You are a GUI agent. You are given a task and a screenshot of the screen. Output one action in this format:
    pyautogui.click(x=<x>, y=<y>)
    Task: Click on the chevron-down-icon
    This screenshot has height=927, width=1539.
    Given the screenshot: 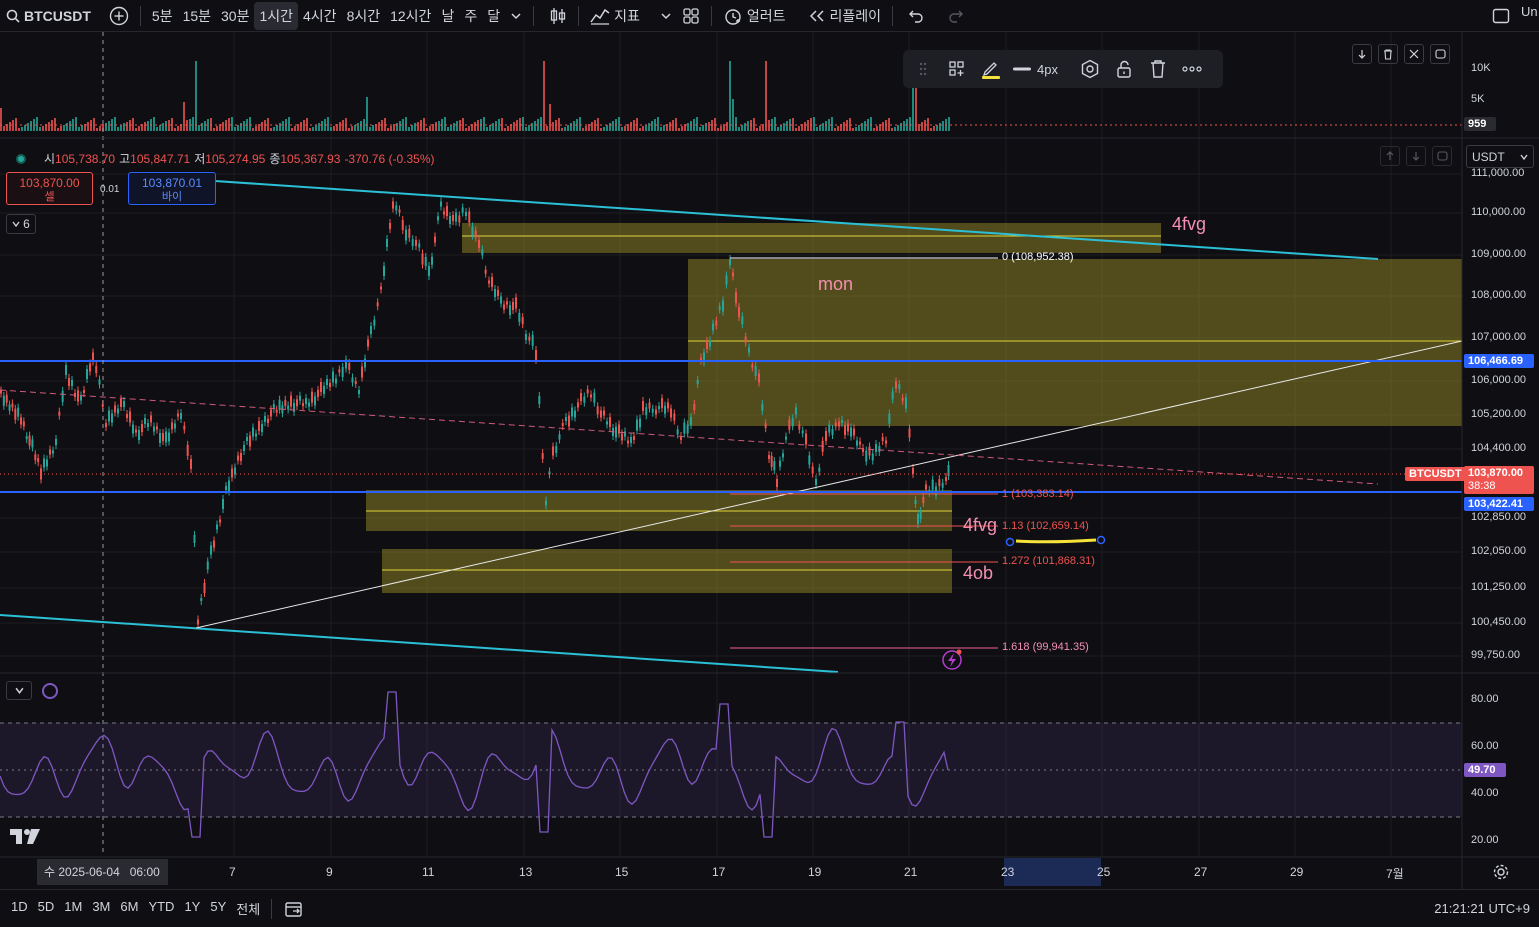 What is the action you would take?
    pyautogui.click(x=19, y=690)
    